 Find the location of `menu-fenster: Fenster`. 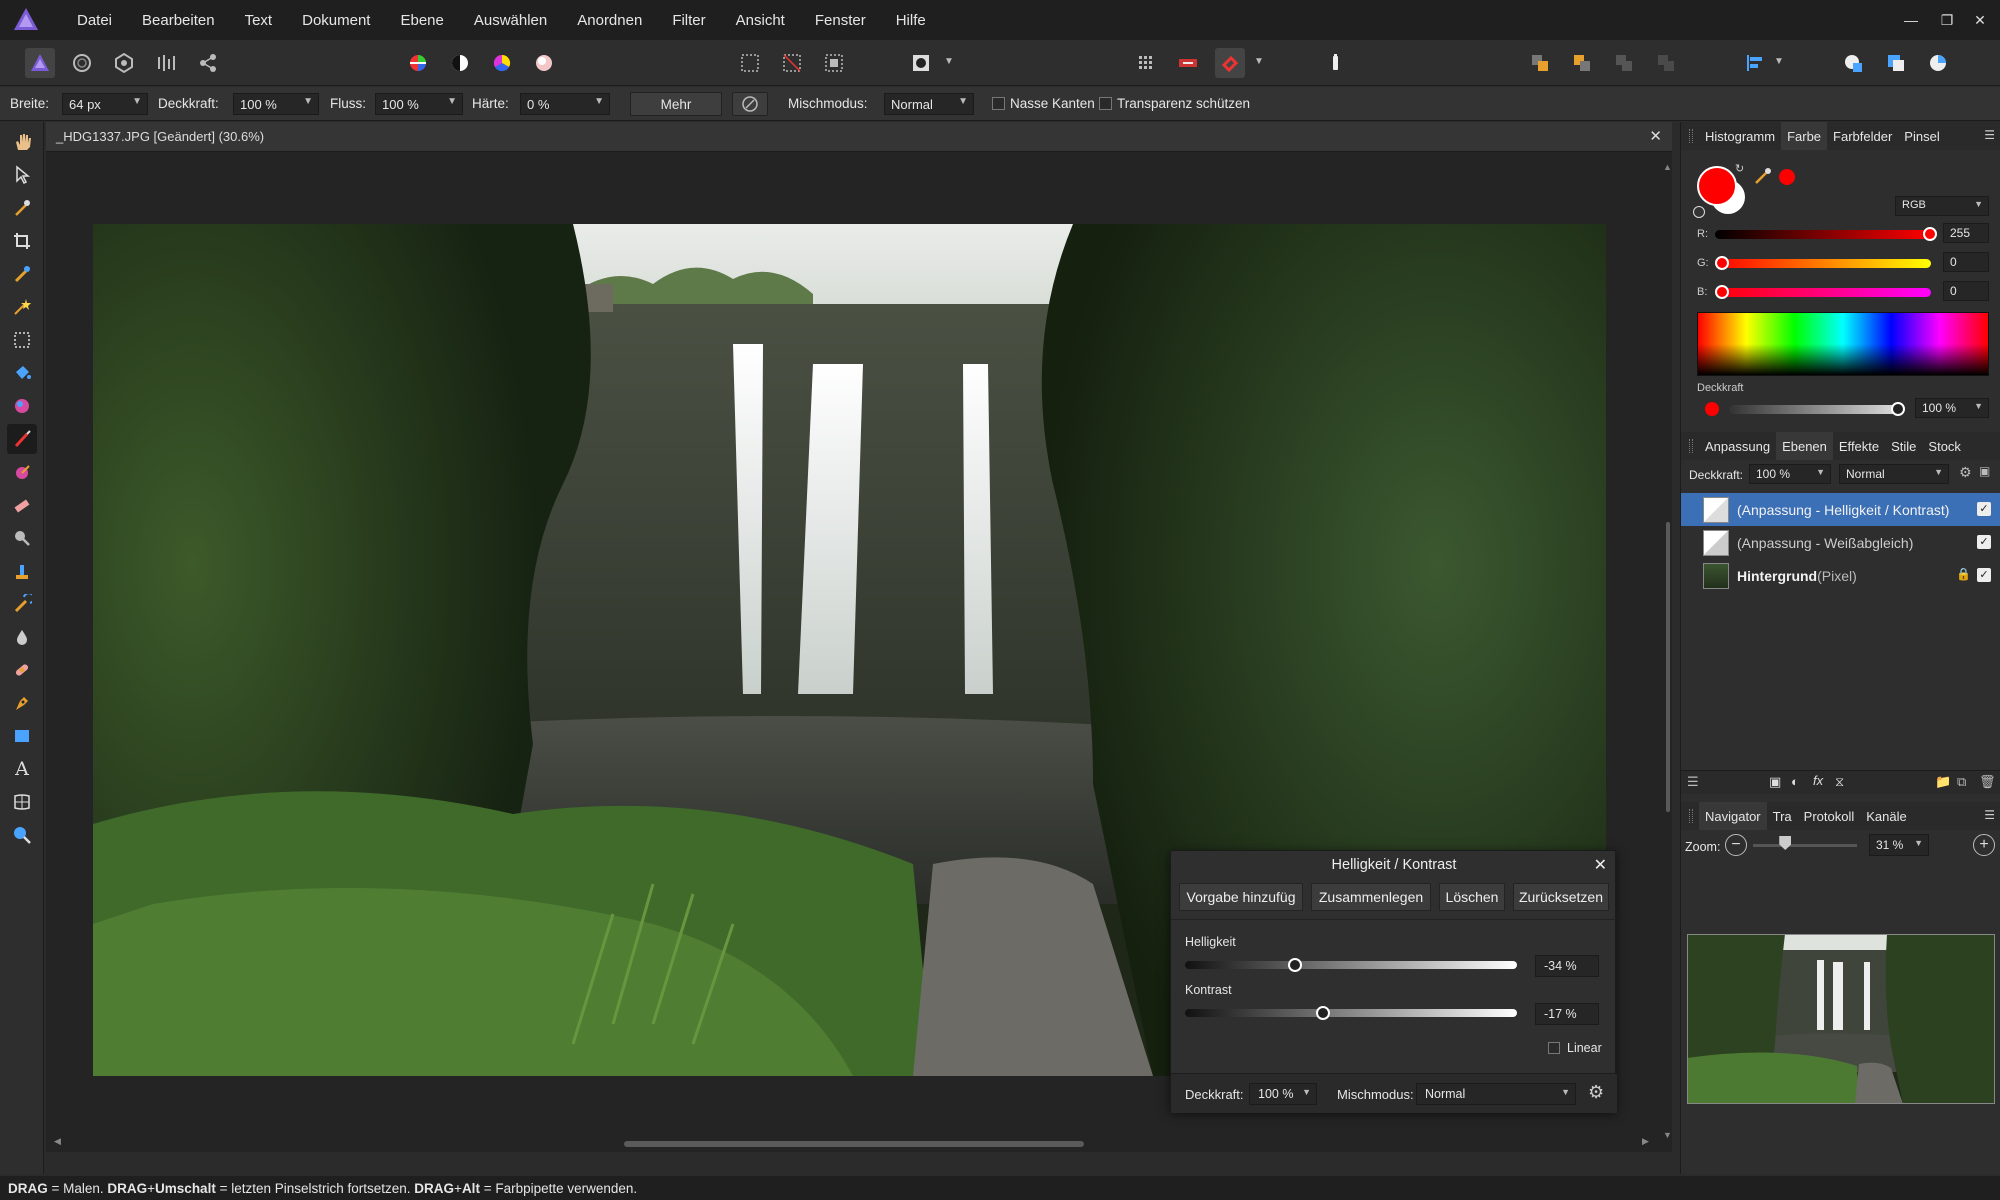

menu-fenster: Fenster is located at coordinates (840, 20).